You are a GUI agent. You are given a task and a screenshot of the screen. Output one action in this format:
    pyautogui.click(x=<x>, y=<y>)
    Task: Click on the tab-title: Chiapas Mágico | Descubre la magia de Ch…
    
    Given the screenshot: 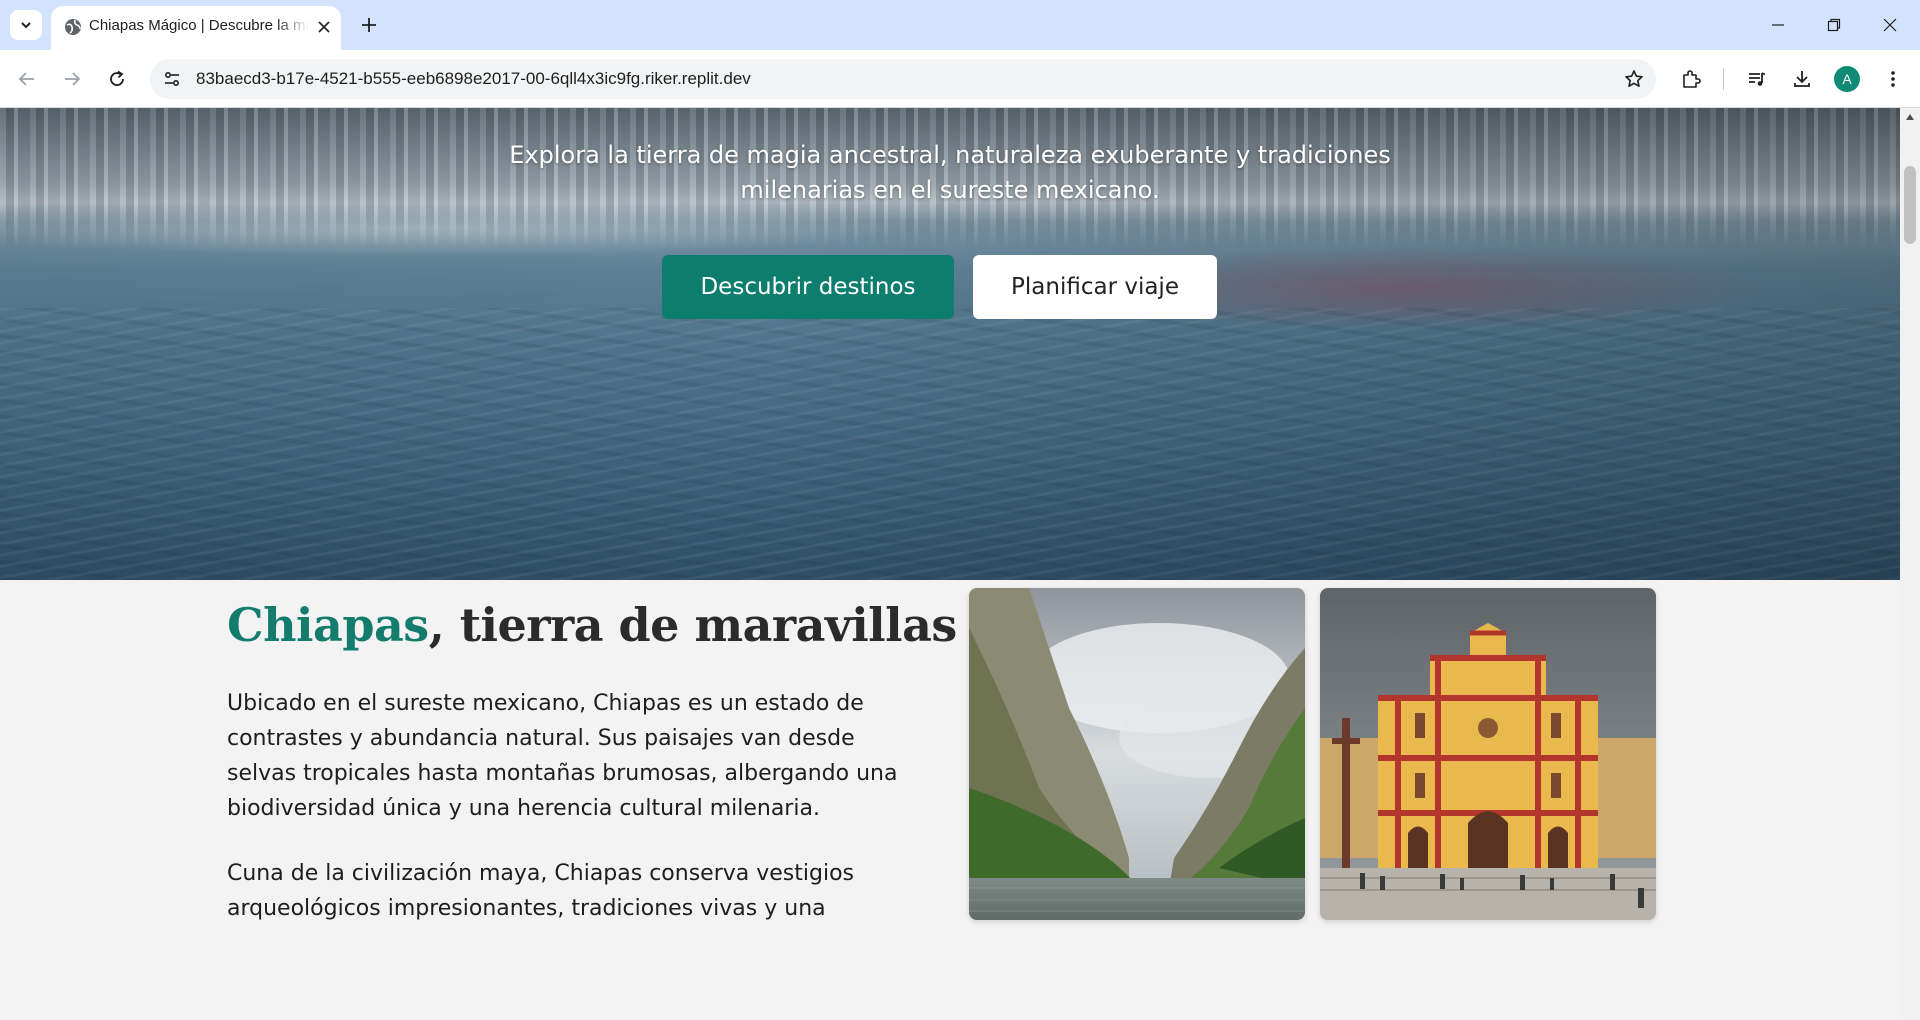 What is the action you would take?
    pyautogui.click(x=199, y=25)
    